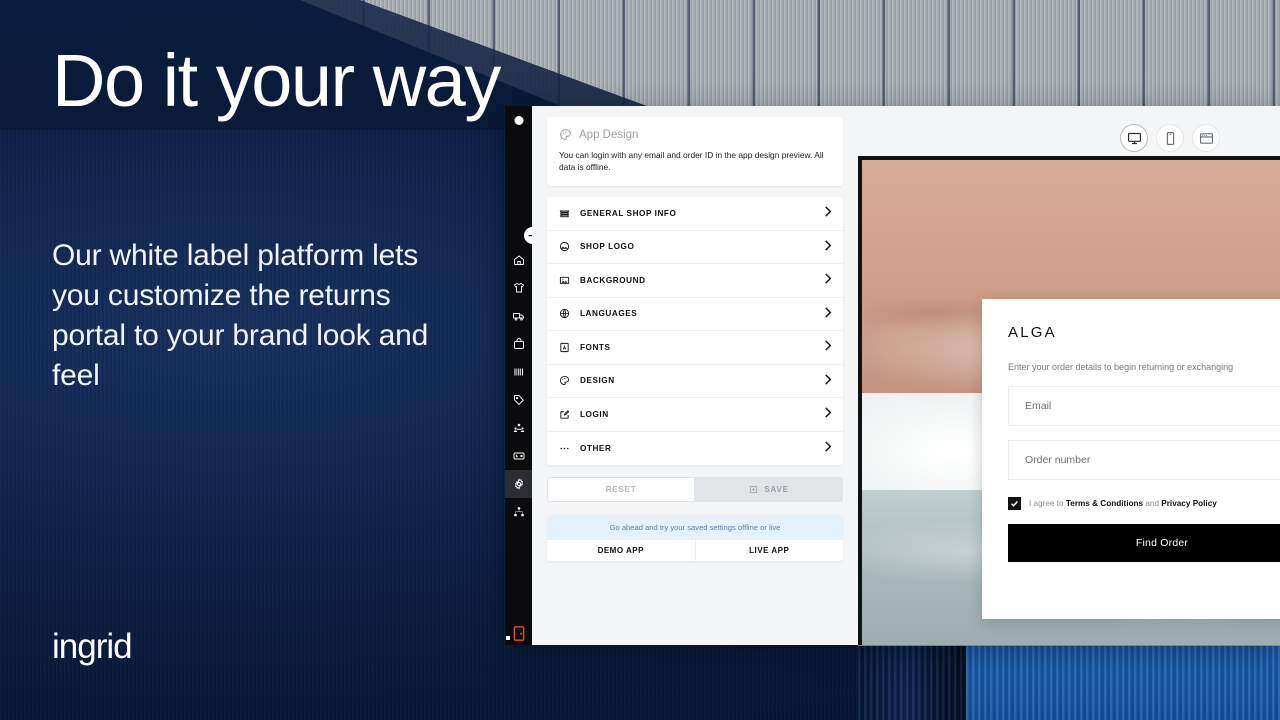 The width and height of the screenshot is (1280, 720). I want to click on sidebar-item-orders, so click(518, 344).